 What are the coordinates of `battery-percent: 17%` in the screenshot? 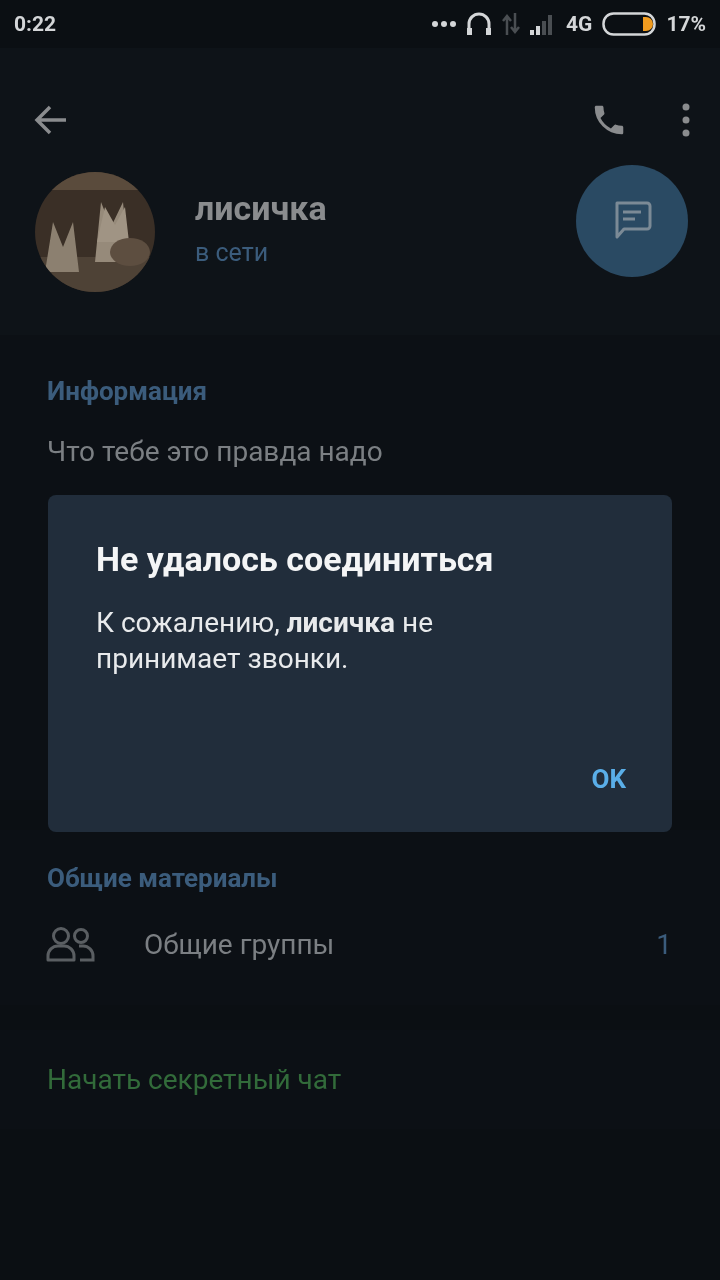 It's located at (686, 24).